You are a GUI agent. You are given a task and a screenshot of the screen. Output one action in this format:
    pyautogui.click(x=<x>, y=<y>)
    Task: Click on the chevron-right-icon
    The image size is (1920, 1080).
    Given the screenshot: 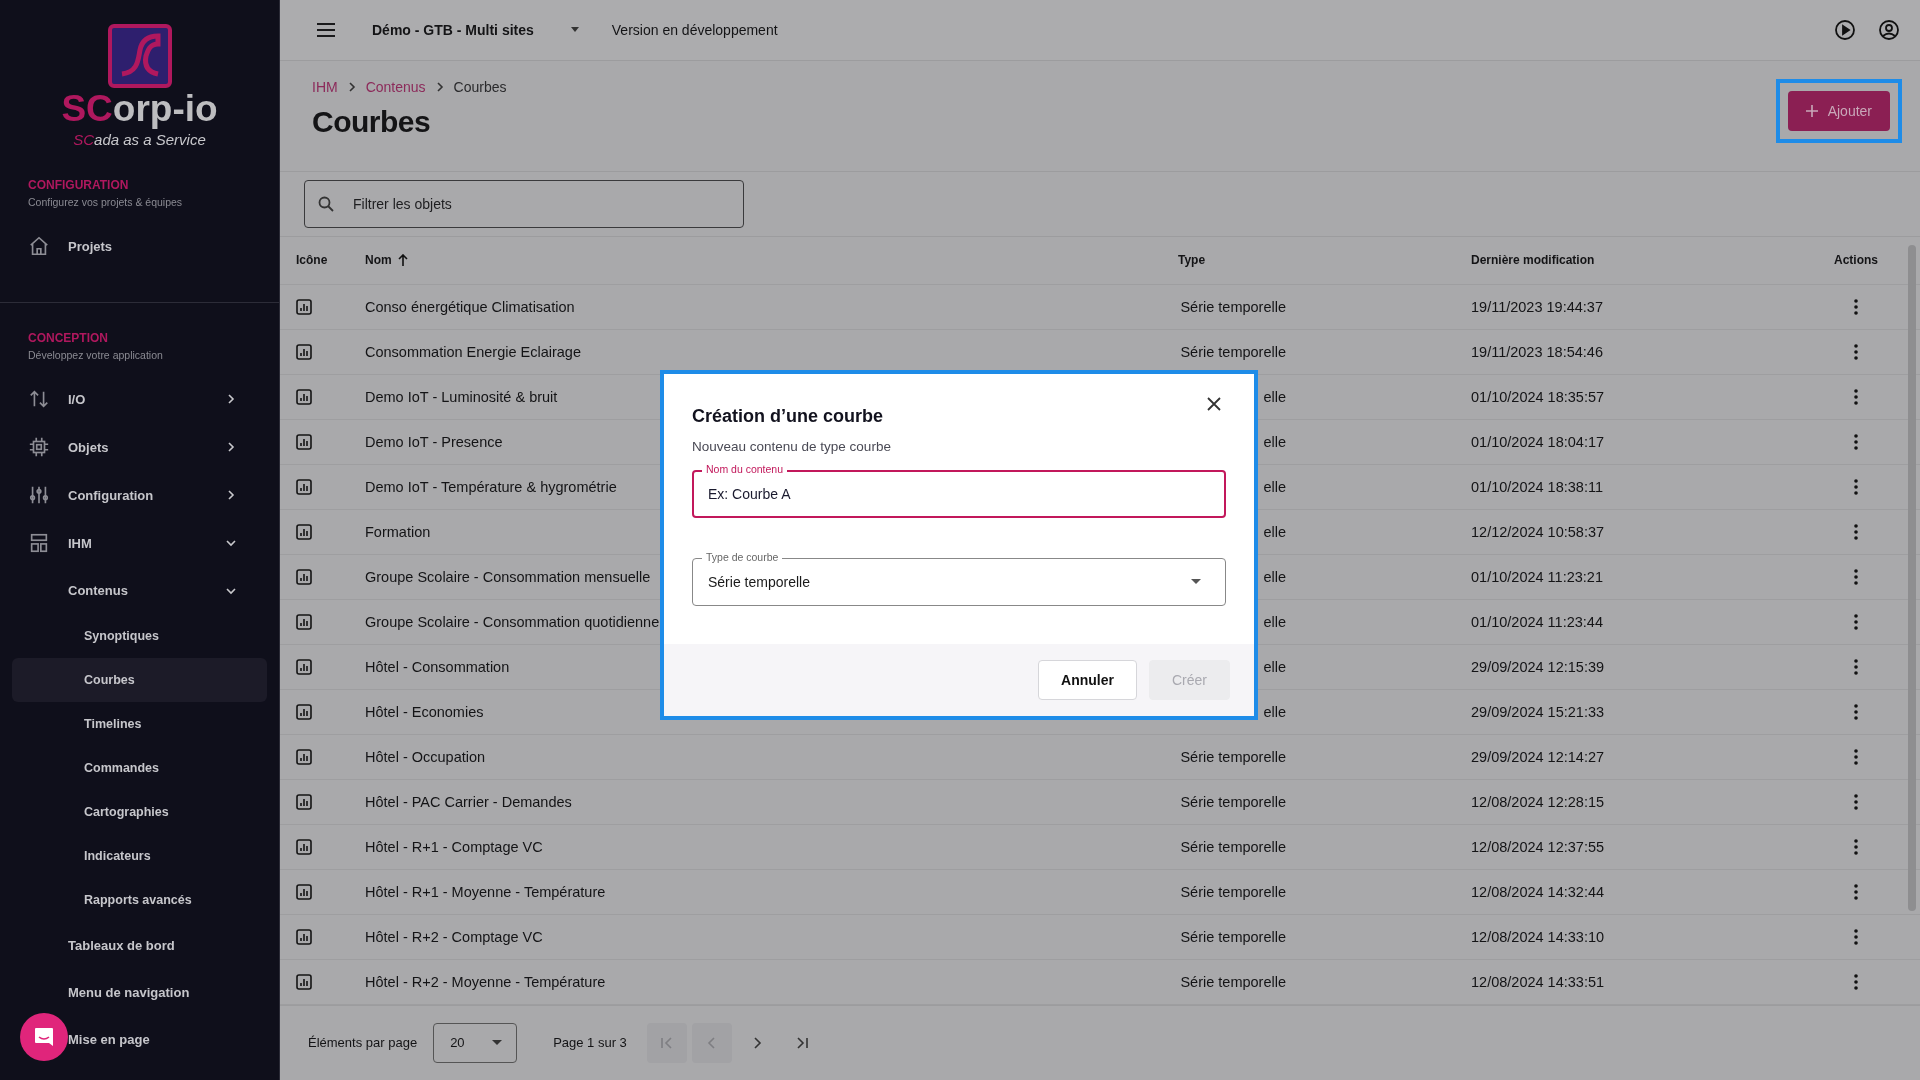 What is the action you would take?
    pyautogui.click(x=351, y=86)
    